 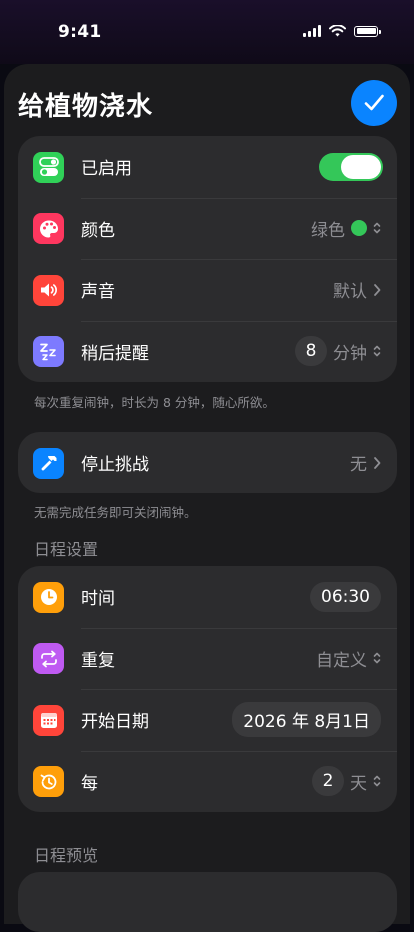 What do you see at coordinates (106, 169) in the screenshot?
I see `enabled-label: 已启用` at bounding box center [106, 169].